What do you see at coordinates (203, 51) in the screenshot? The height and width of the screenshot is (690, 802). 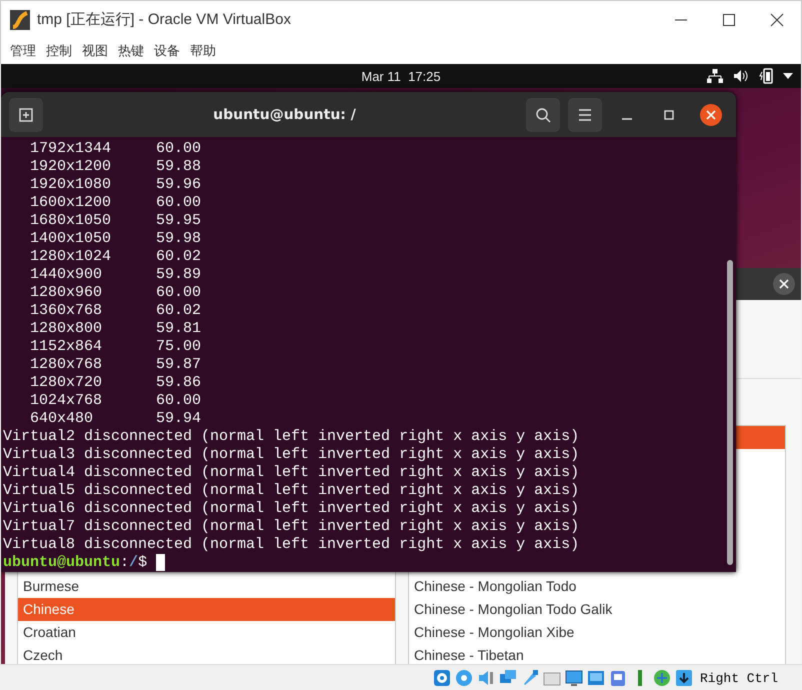 I see `menu-item: 帮助` at bounding box center [203, 51].